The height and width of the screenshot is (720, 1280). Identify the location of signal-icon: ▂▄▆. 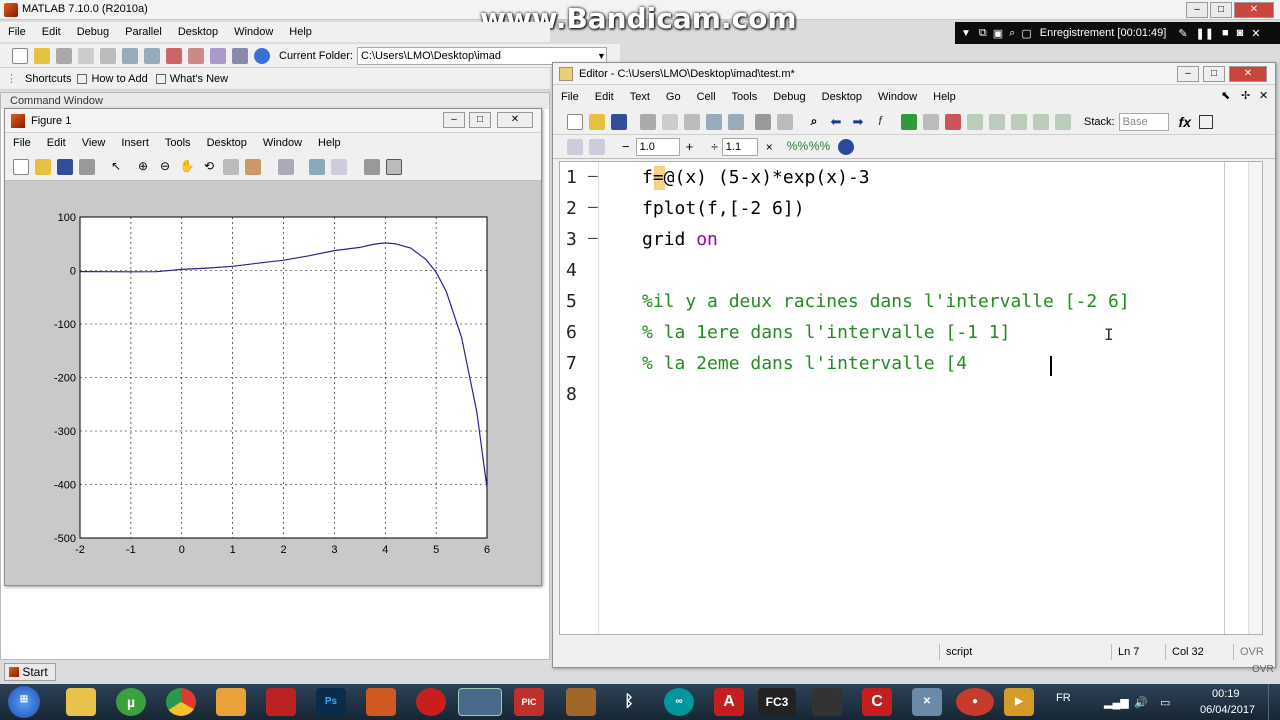
(1116, 702).